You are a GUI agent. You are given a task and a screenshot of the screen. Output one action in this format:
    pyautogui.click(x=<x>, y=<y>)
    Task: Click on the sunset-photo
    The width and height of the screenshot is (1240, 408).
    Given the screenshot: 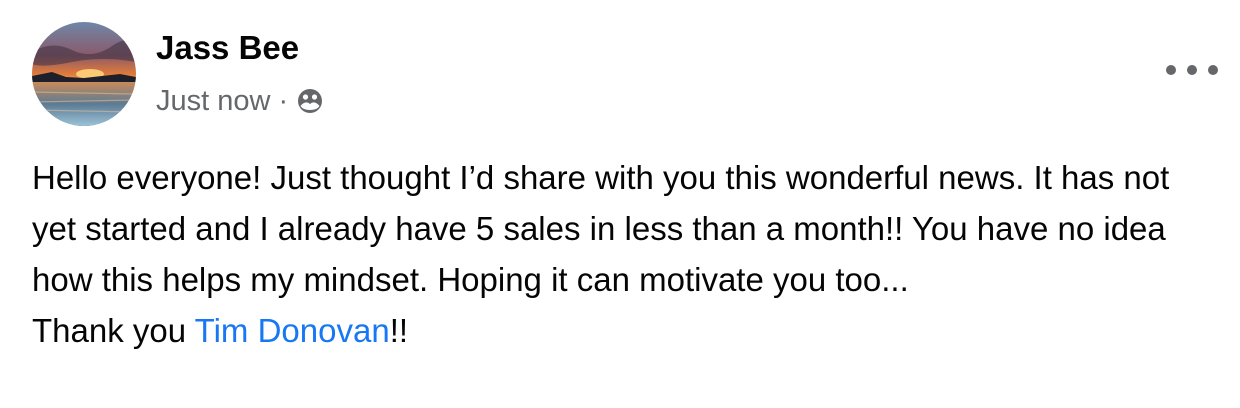 What is the action you would take?
    pyautogui.click(x=84, y=74)
    